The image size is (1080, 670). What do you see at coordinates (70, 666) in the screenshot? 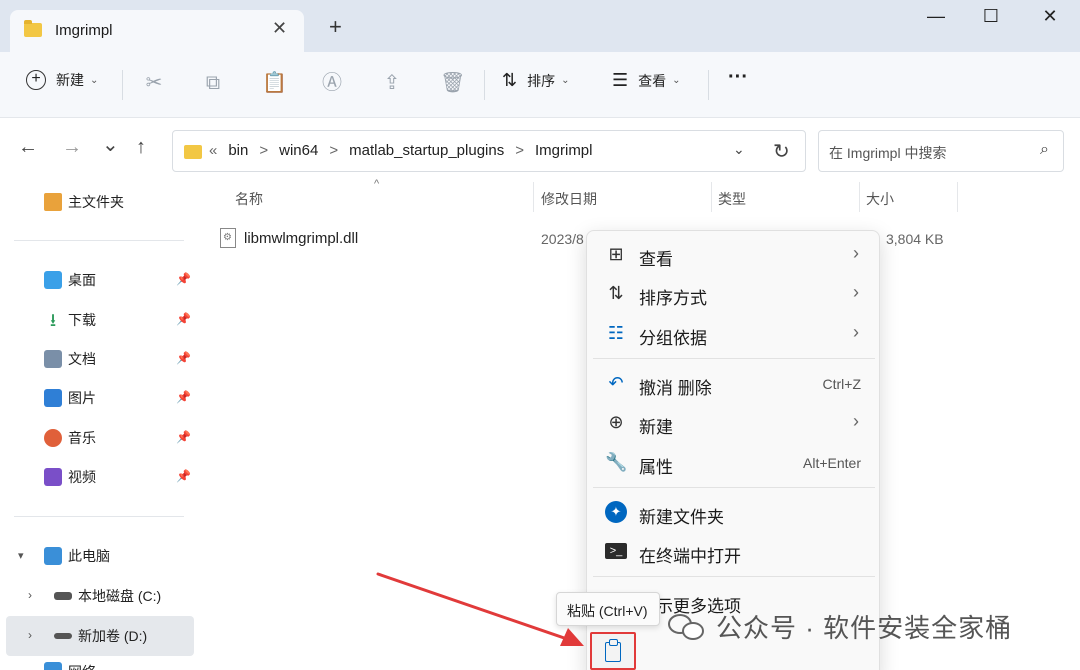
I see `sidebar-item-network: 网络` at bounding box center [70, 666].